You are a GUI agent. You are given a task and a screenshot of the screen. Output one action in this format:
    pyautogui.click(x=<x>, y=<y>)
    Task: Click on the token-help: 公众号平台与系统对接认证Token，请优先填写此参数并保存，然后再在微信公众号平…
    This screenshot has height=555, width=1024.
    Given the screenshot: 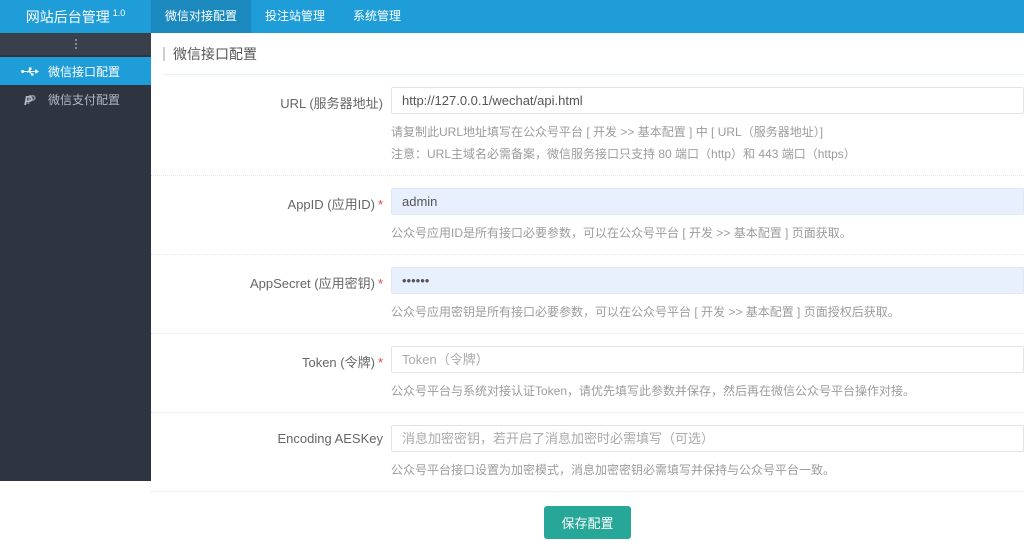 What is the action you would take?
    pyautogui.click(x=653, y=391)
    